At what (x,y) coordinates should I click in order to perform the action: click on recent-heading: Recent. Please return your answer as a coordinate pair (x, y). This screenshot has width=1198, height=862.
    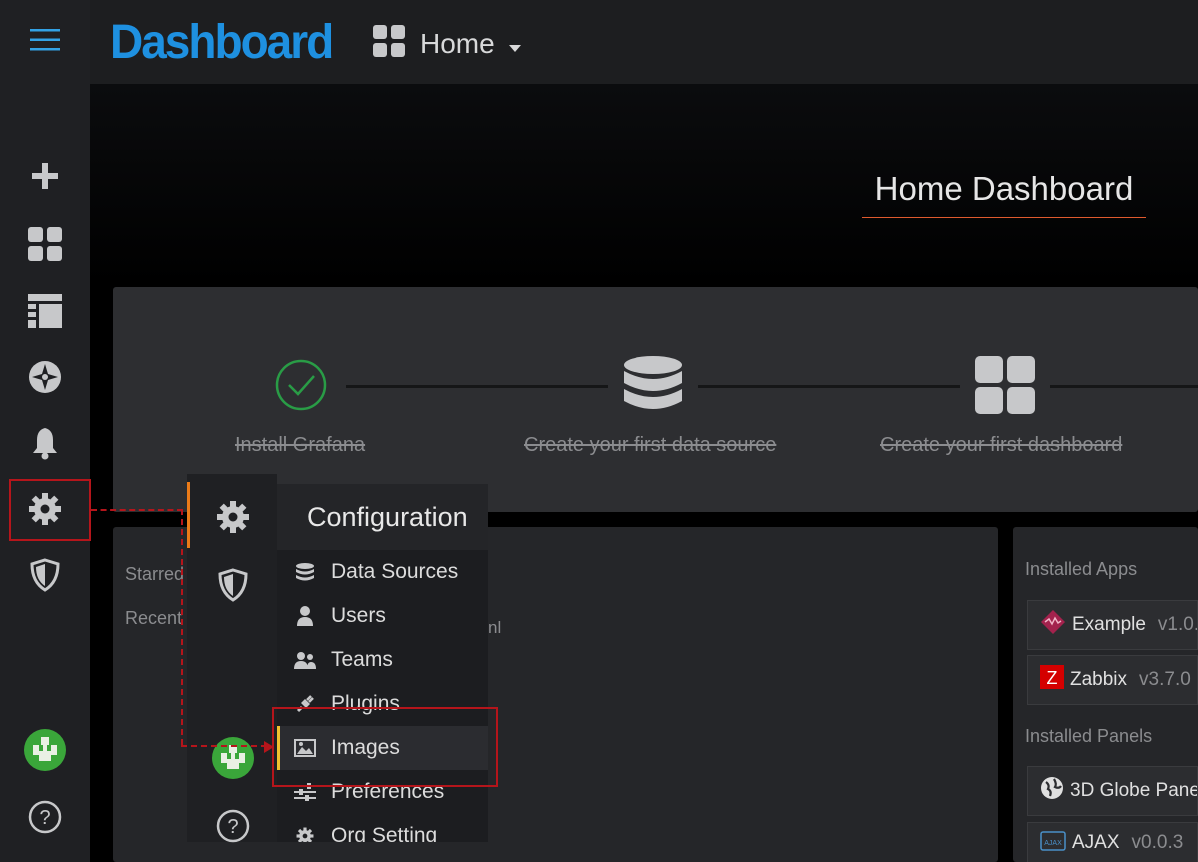
    Looking at the image, I should click on (154, 618).